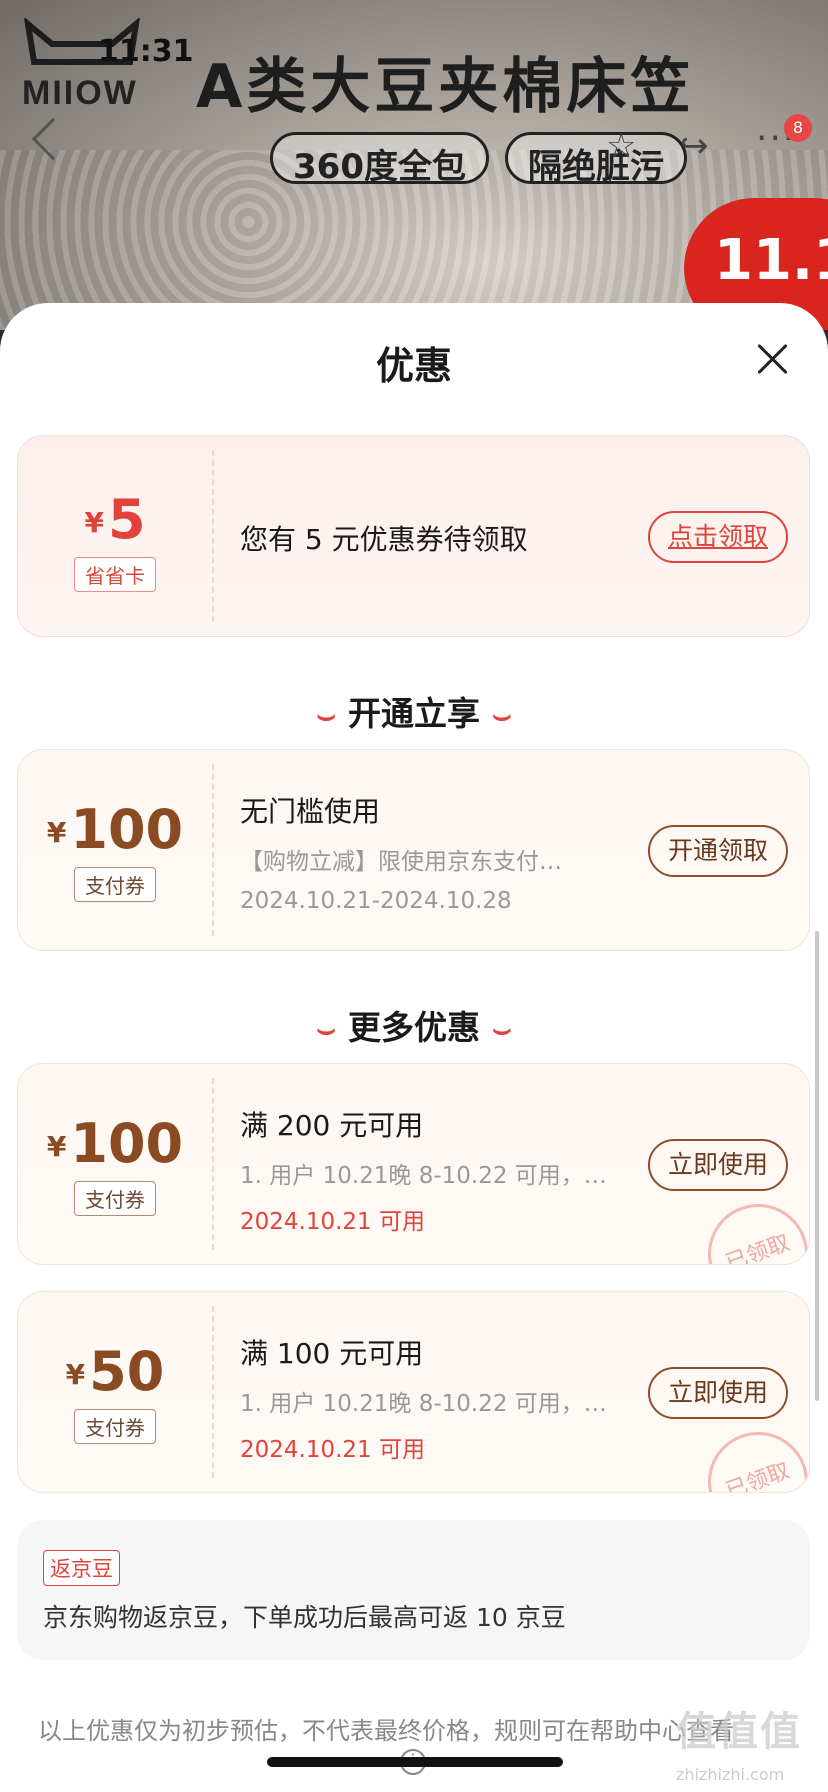 The height and width of the screenshot is (1792, 828). What do you see at coordinates (332, 1125) in the screenshot?
I see `coupon-title: 满 200 元可用` at bounding box center [332, 1125].